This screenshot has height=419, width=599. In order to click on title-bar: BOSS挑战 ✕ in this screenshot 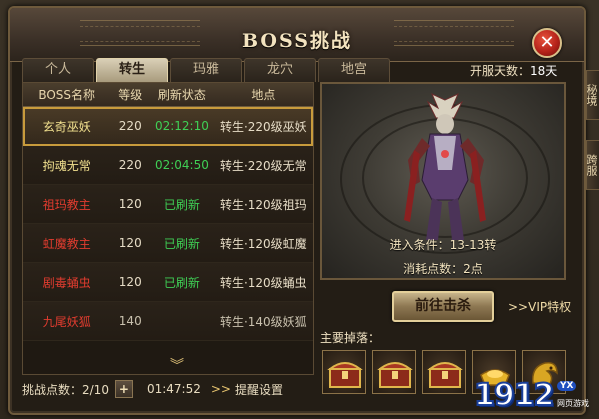, I will do `click(297, 35)`.